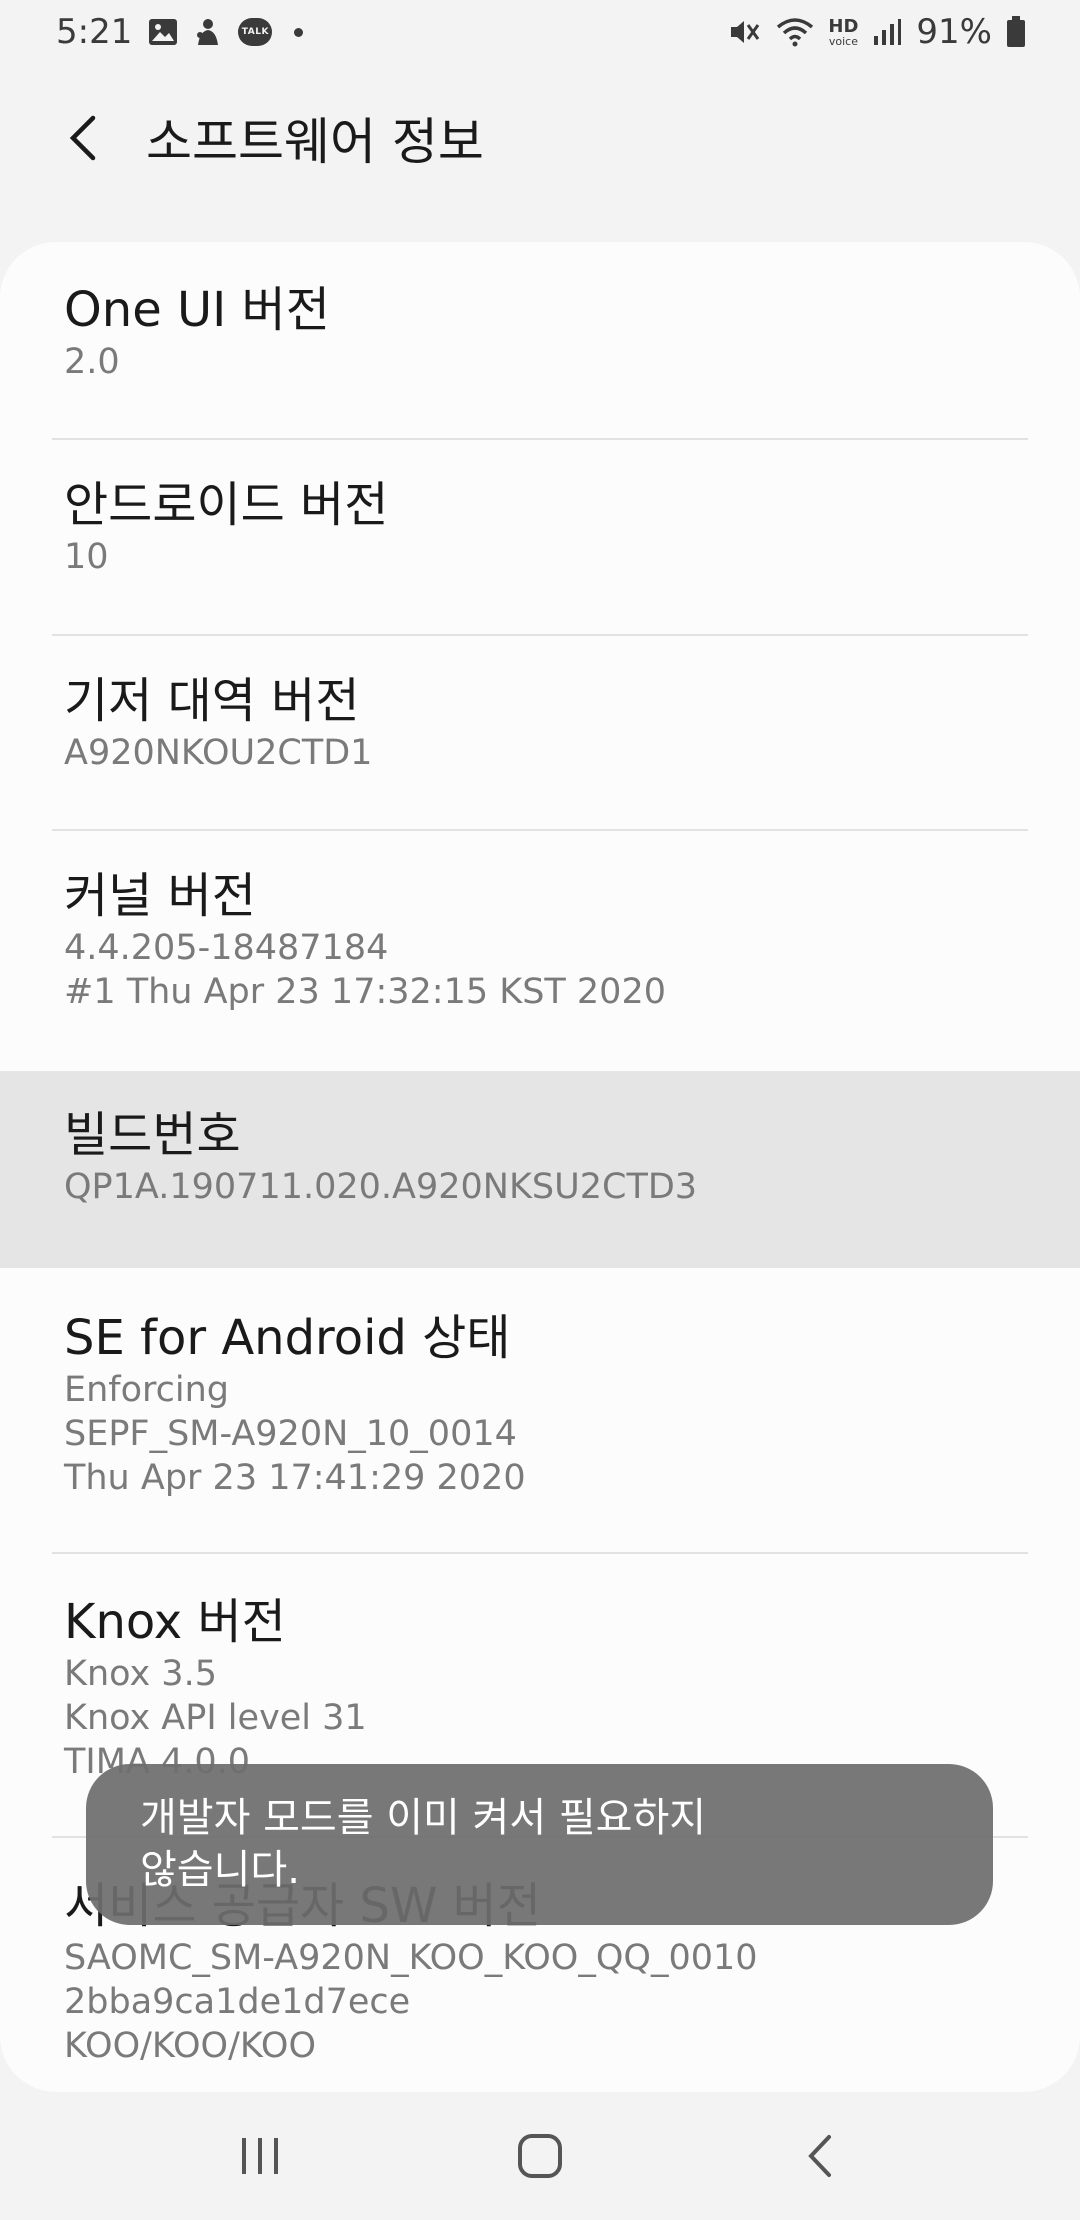  Describe the element at coordinates (887, 32) in the screenshot. I see `signal-icon` at that location.